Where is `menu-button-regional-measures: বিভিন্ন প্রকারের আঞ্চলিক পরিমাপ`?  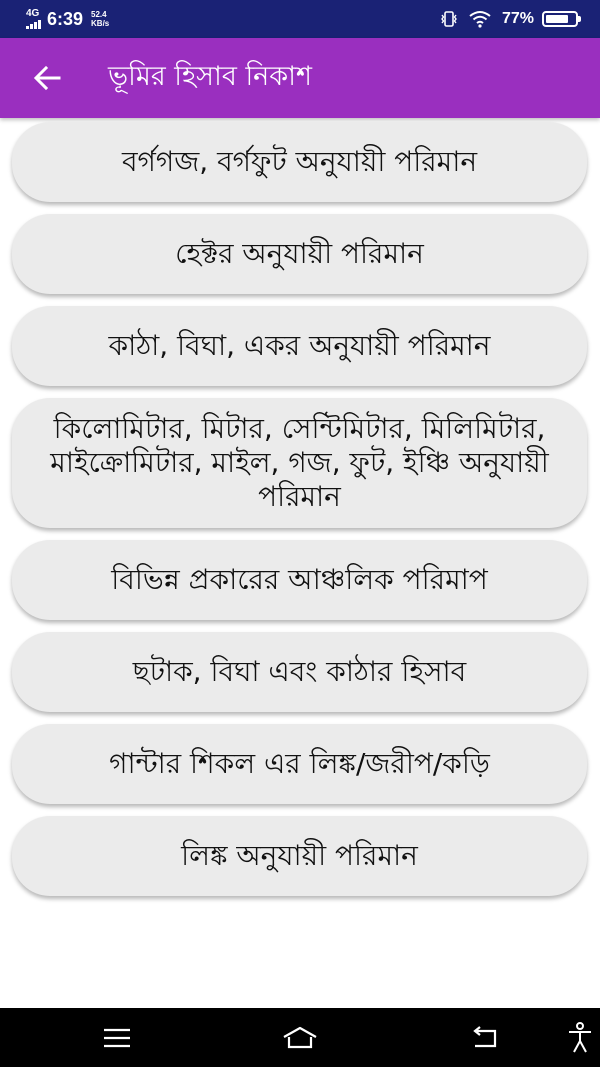 menu-button-regional-measures: বিভিন্ন প্রকারের আঞ্চলিক পরিমাপ is located at coordinates (299, 580).